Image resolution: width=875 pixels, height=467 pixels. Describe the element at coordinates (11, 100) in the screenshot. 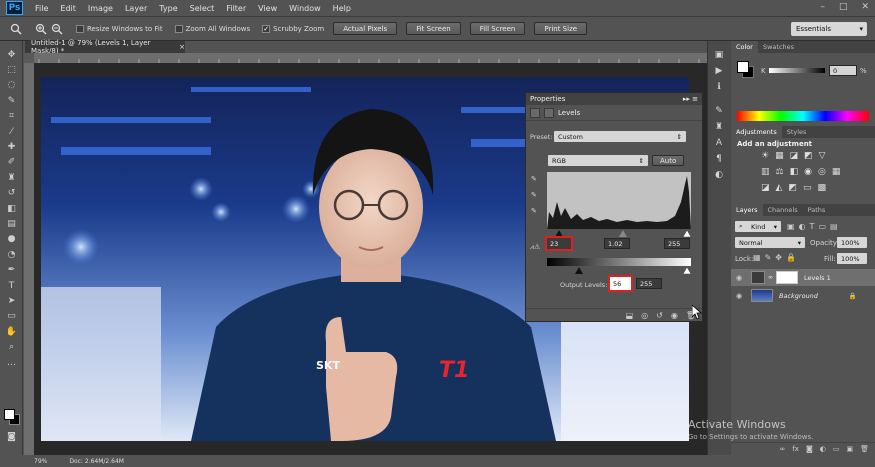

I see `quick-select-tool-icon: ✎` at that location.